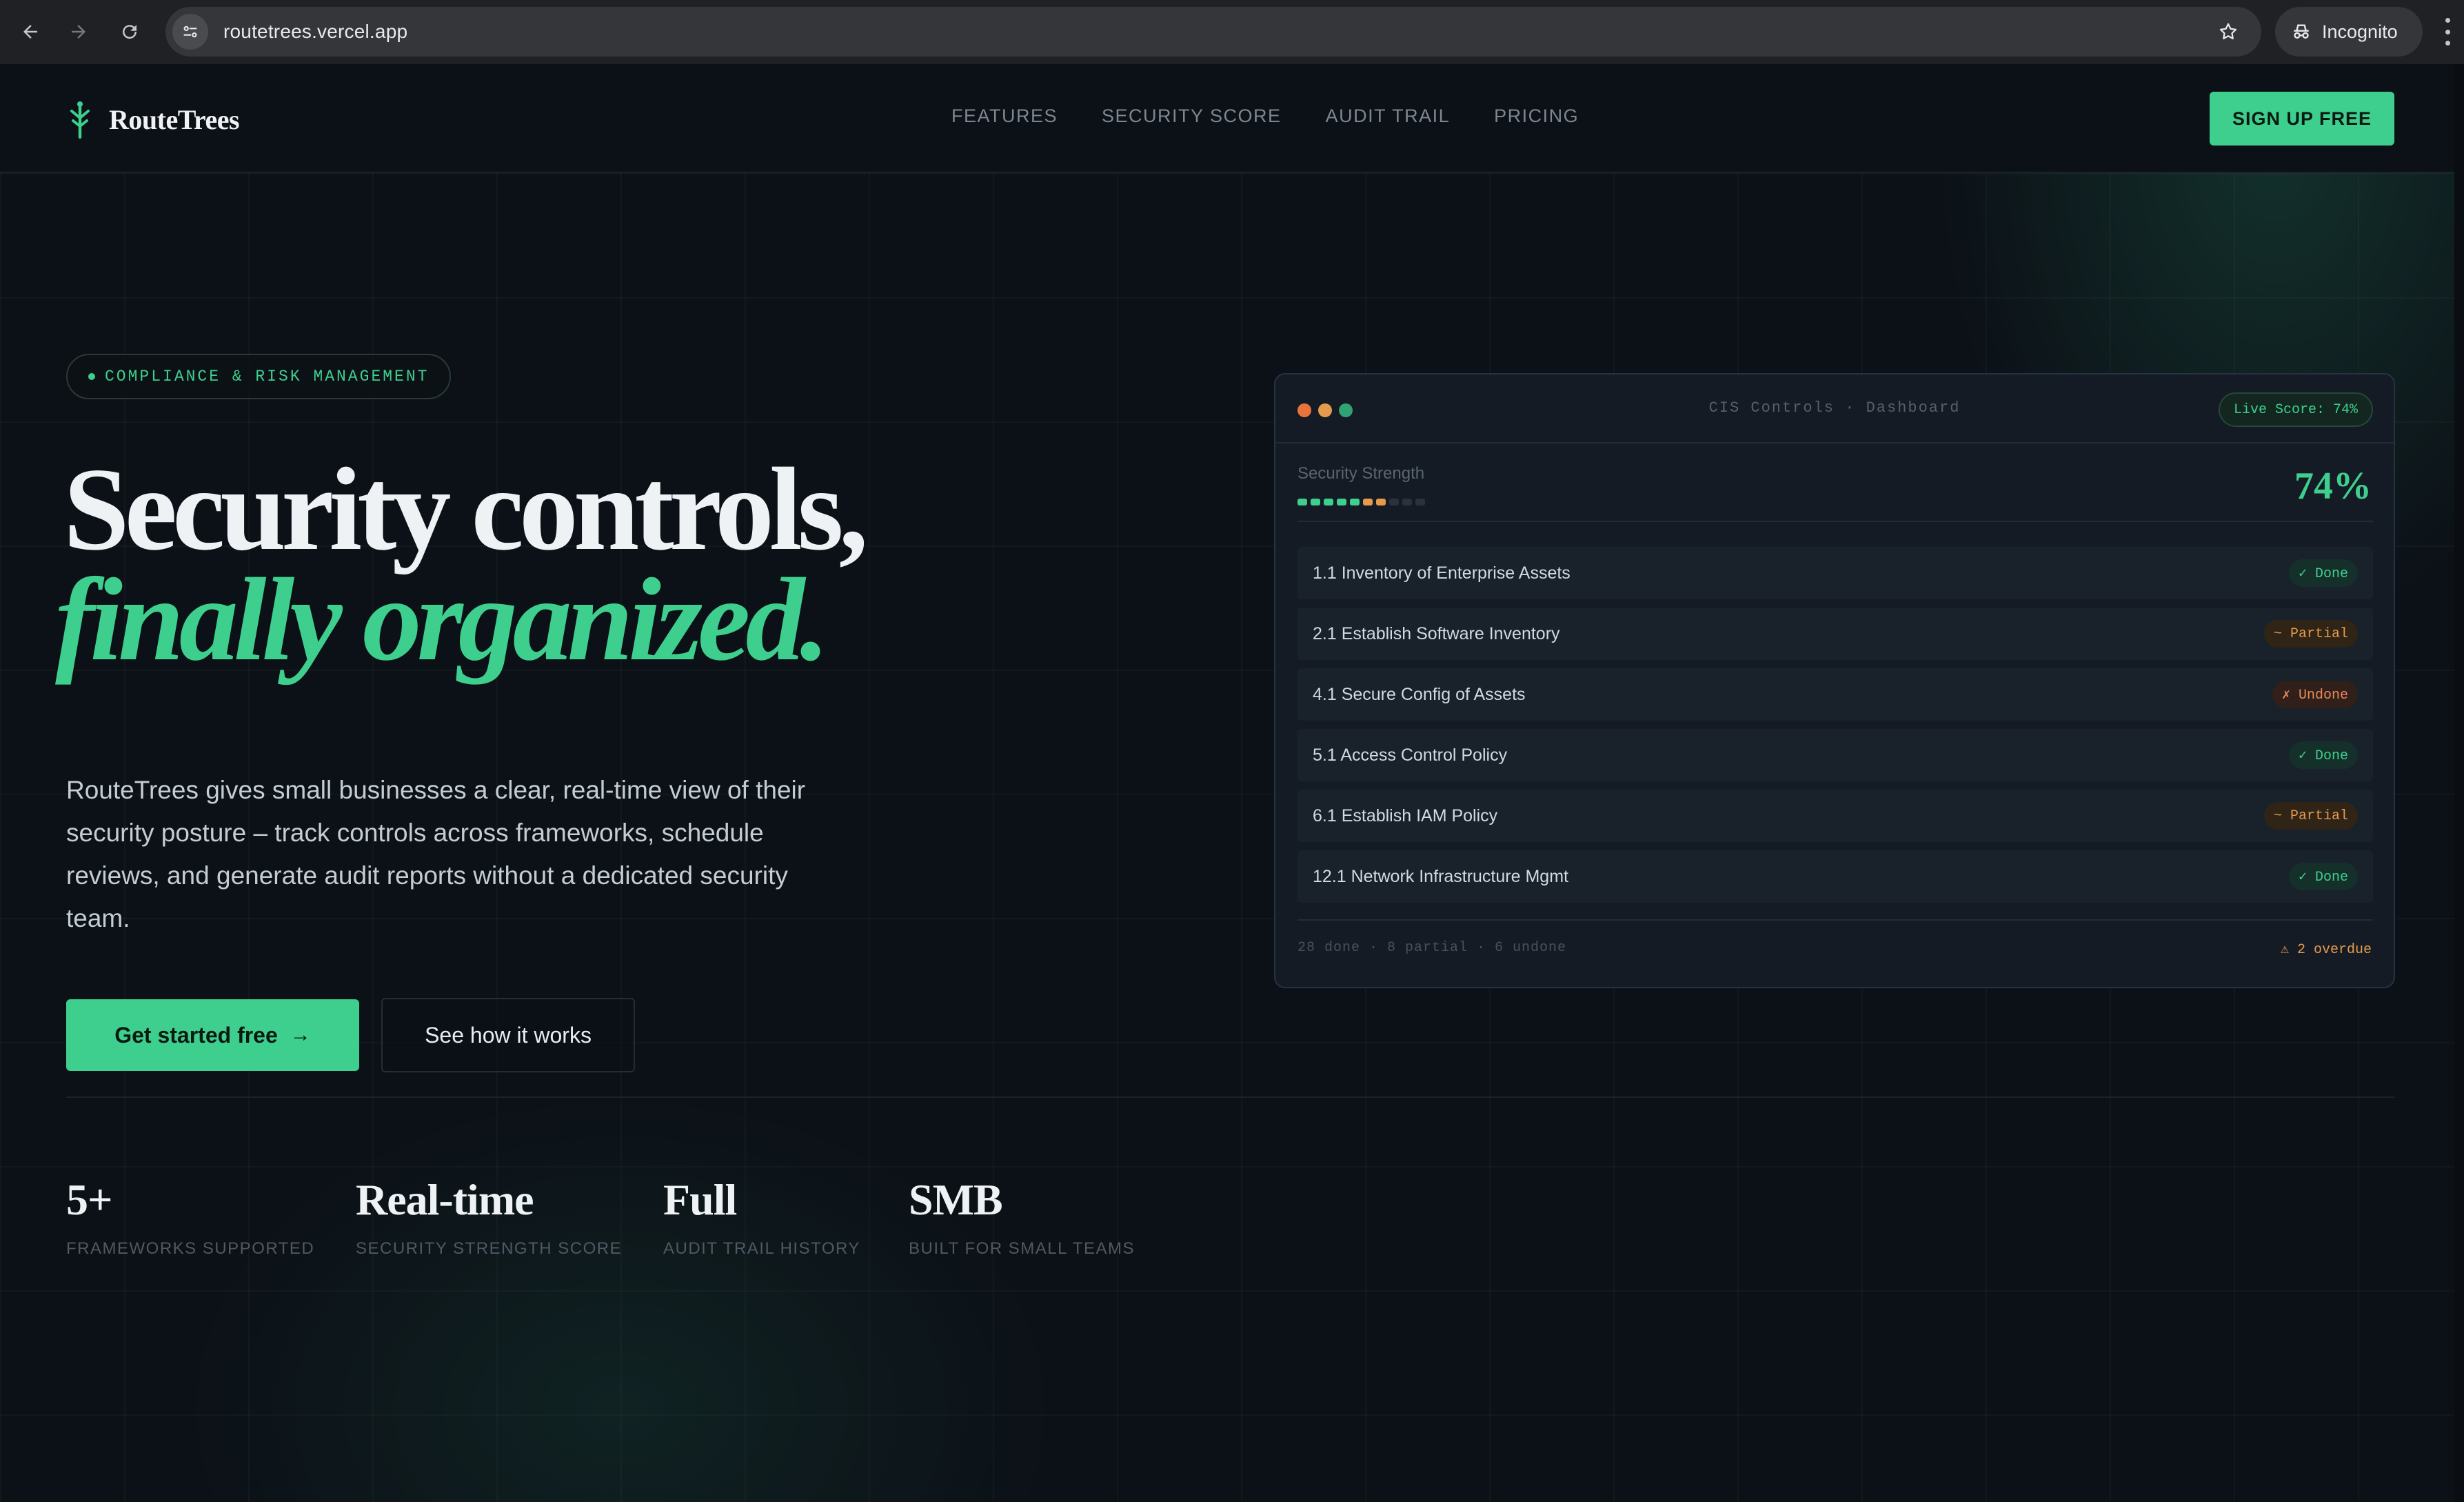 The height and width of the screenshot is (1502, 2464). What do you see at coordinates (1537, 116) in the screenshot?
I see `nav-pricing: PRICING` at bounding box center [1537, 116].